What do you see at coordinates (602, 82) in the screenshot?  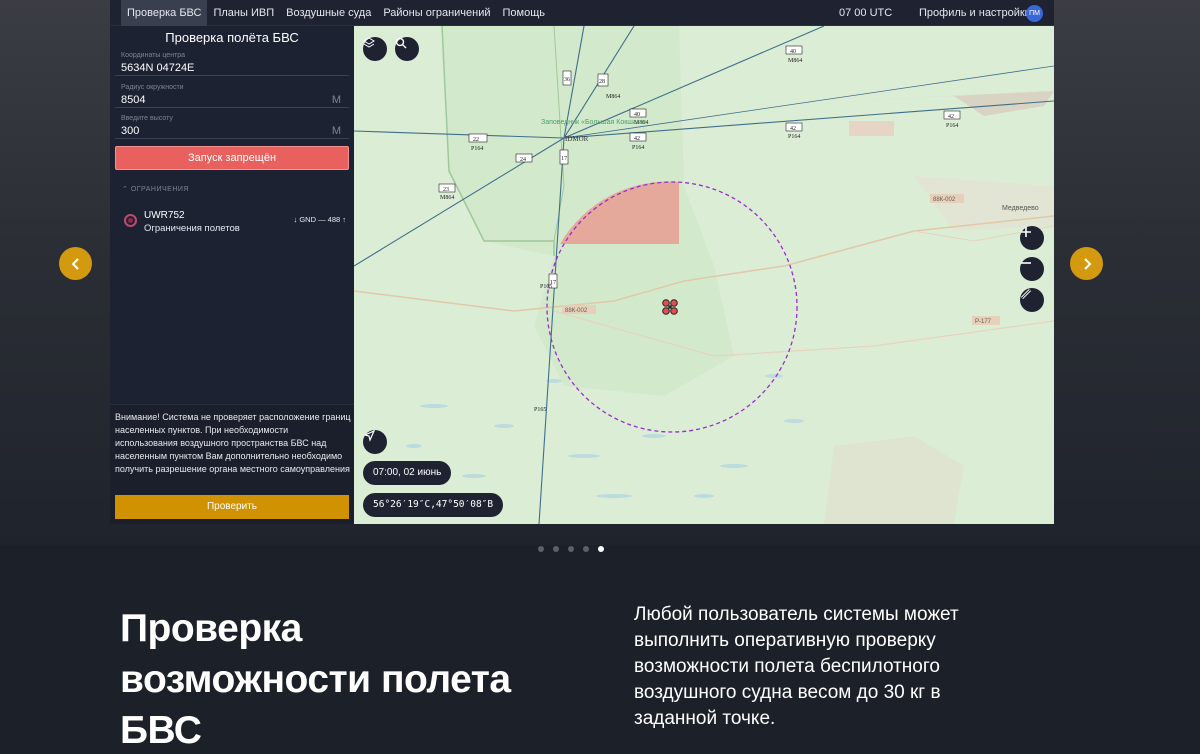 I see `route-marker-label: 28` at bounding box center [602, 82].